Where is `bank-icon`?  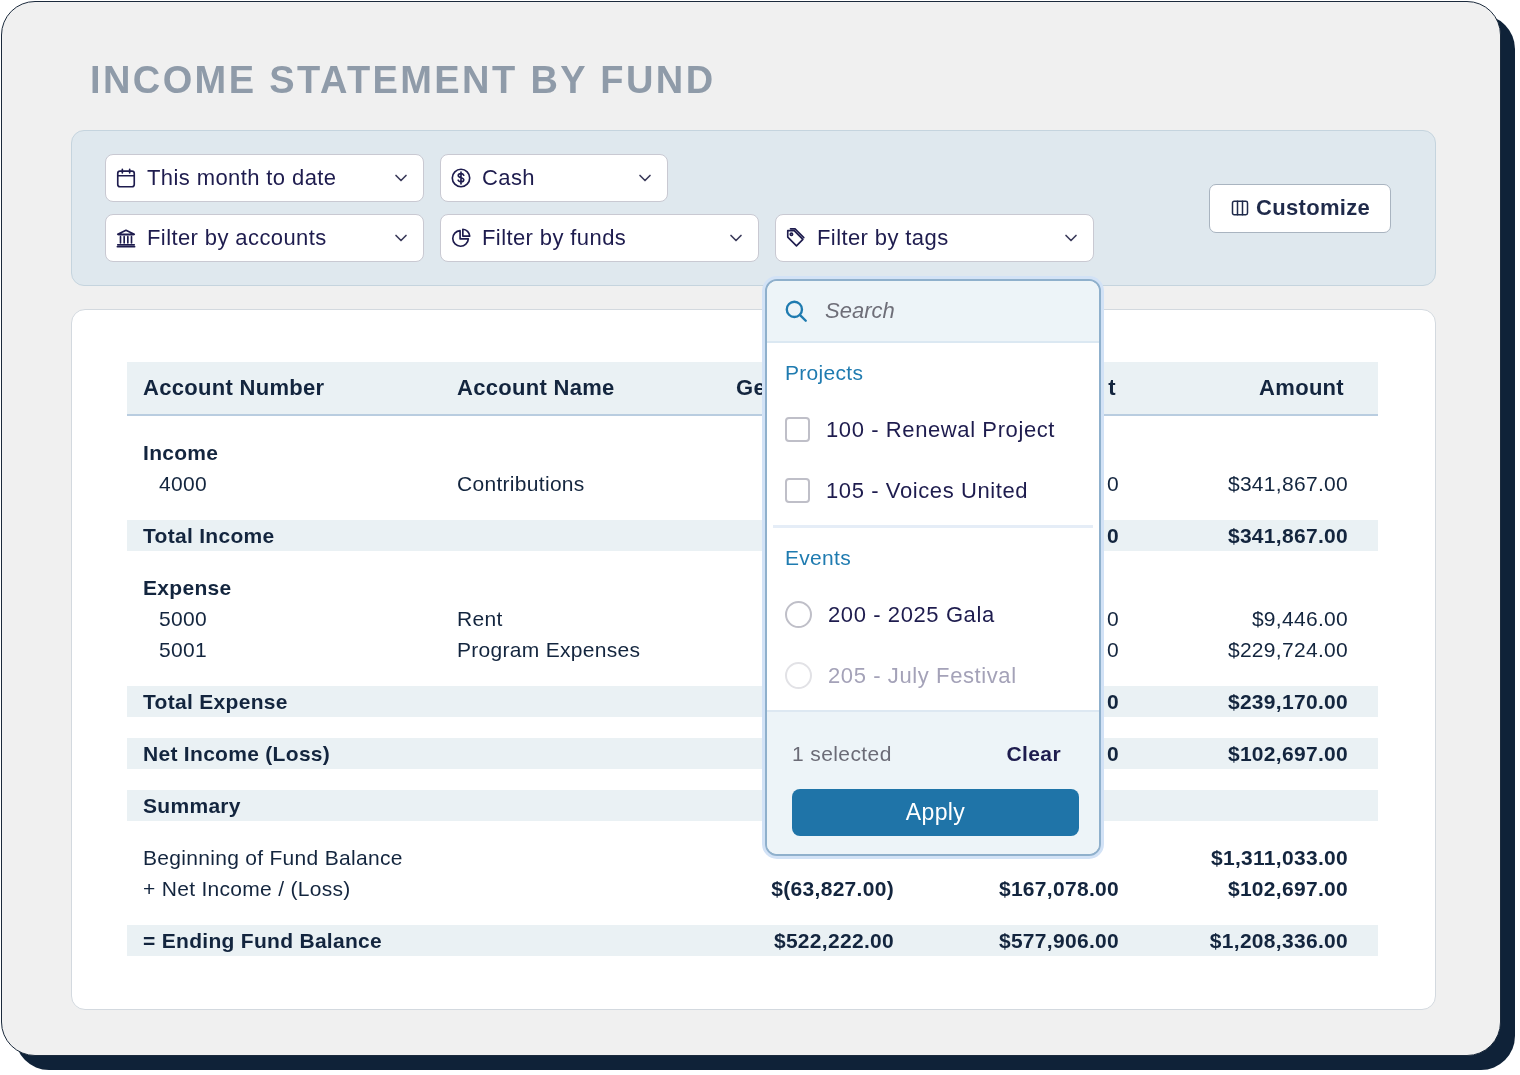 bank-icon is located at coordinates (126, 238).